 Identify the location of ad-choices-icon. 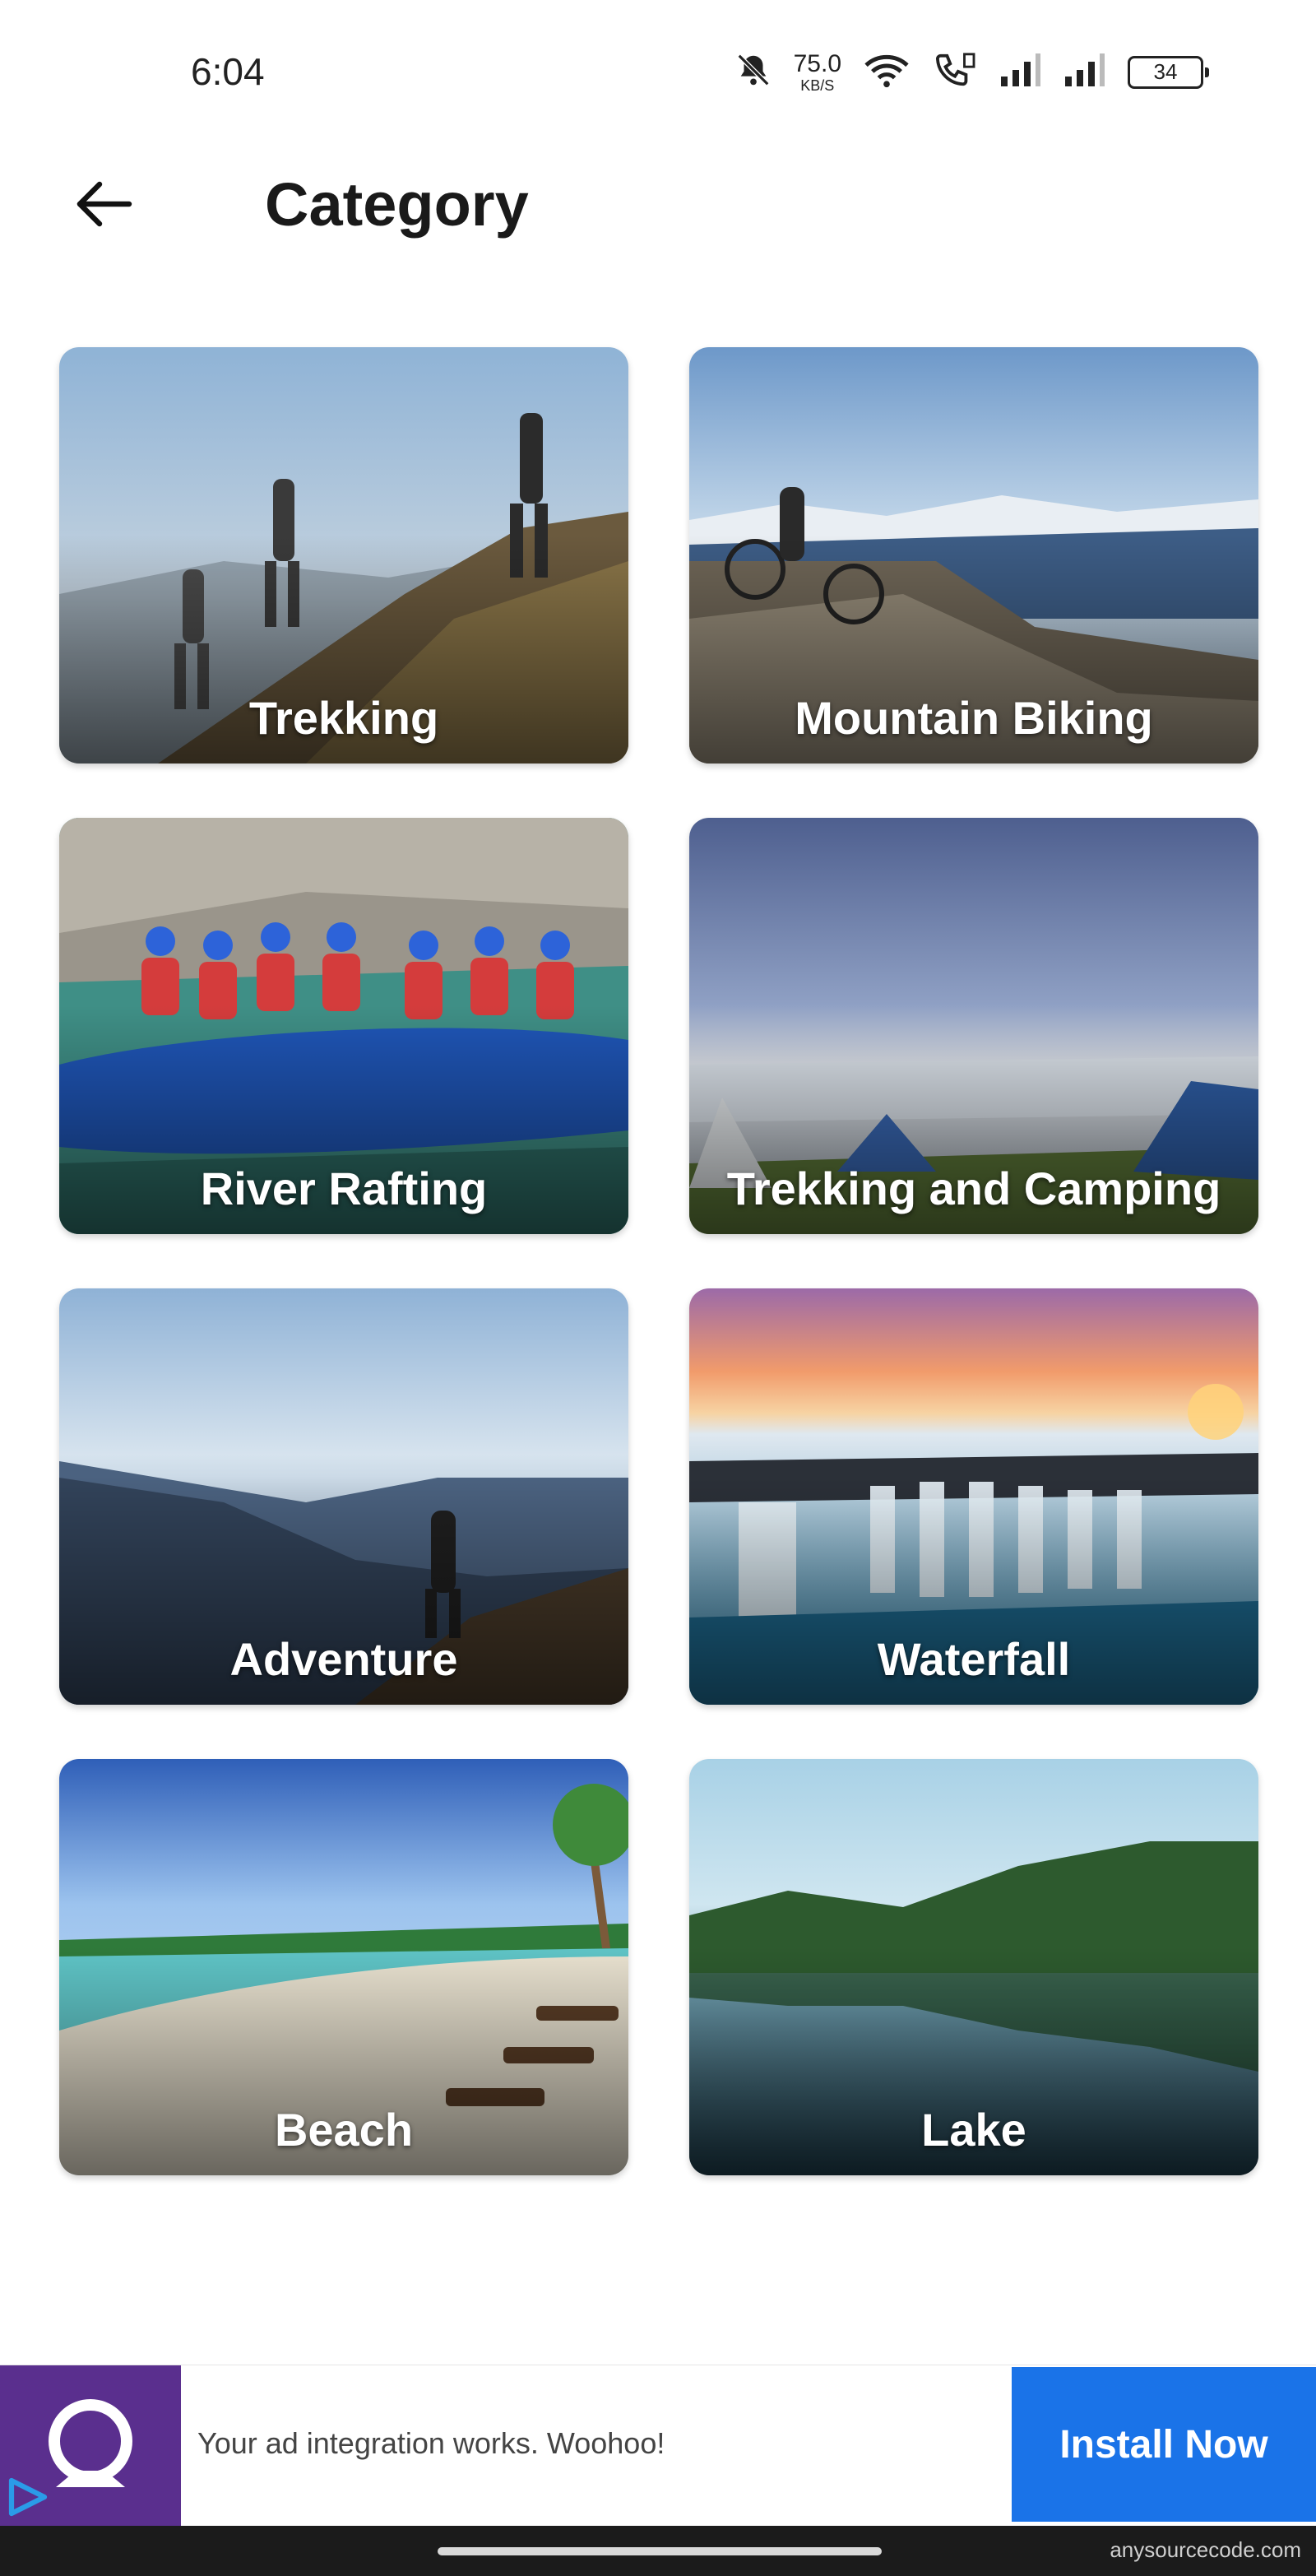
(28, 2497).